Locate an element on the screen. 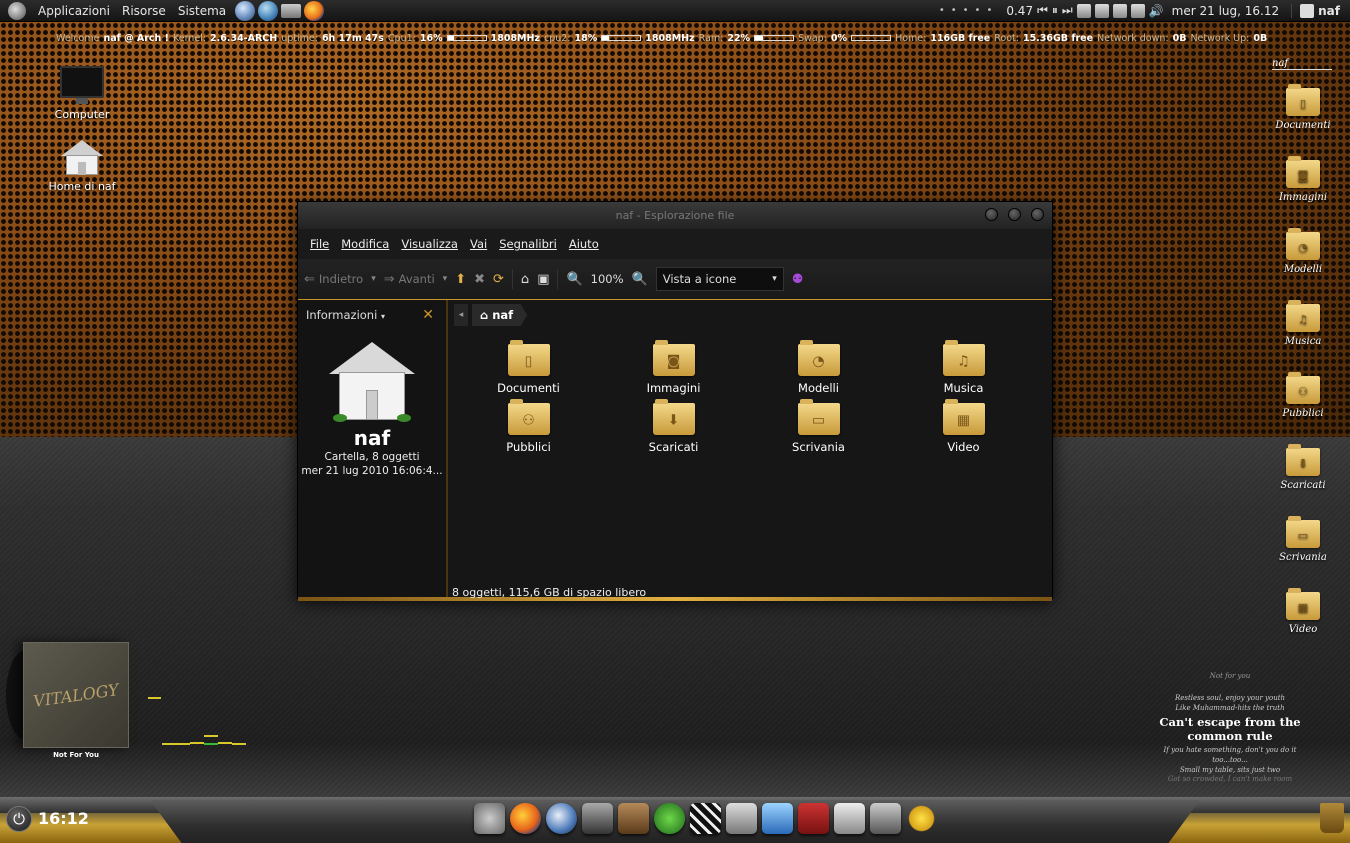  forward-dropdown-icon: ▾ is located at coordinates (445, 279).